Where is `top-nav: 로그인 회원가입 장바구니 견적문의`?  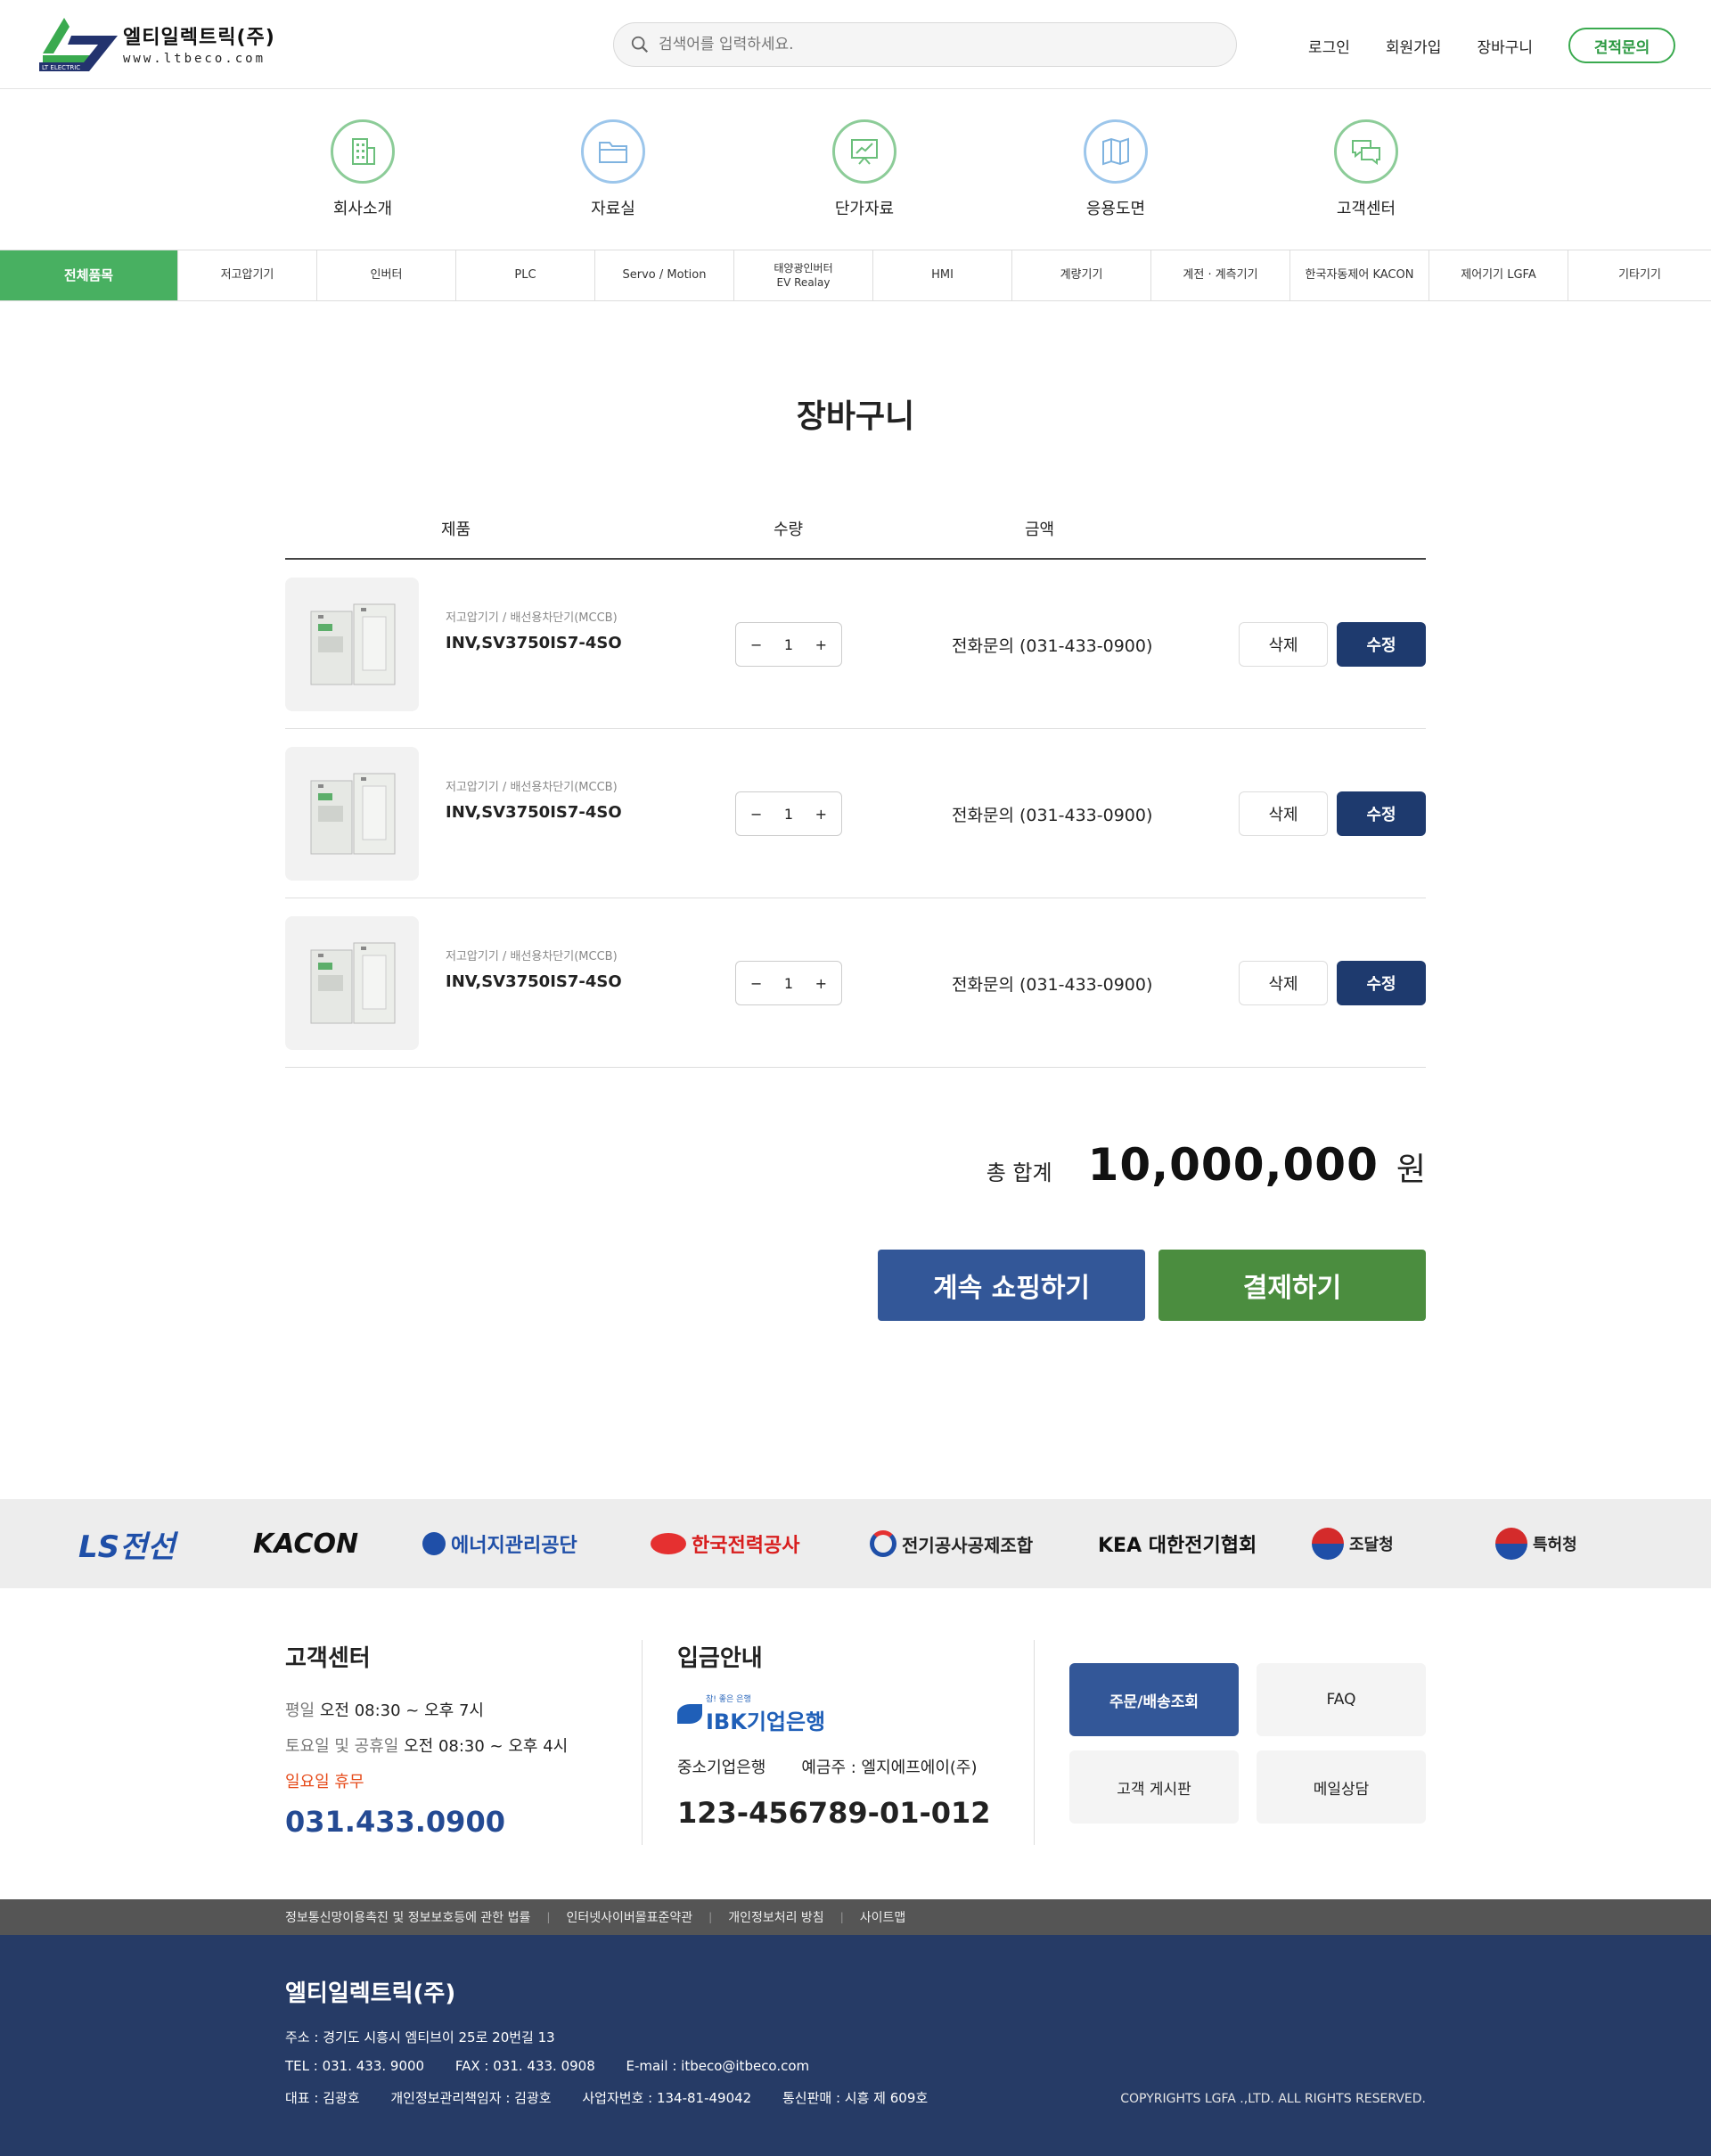 top-nav: 로그인 회원가입 장바구니 견적문의 is located at coordinates (1474, 46).